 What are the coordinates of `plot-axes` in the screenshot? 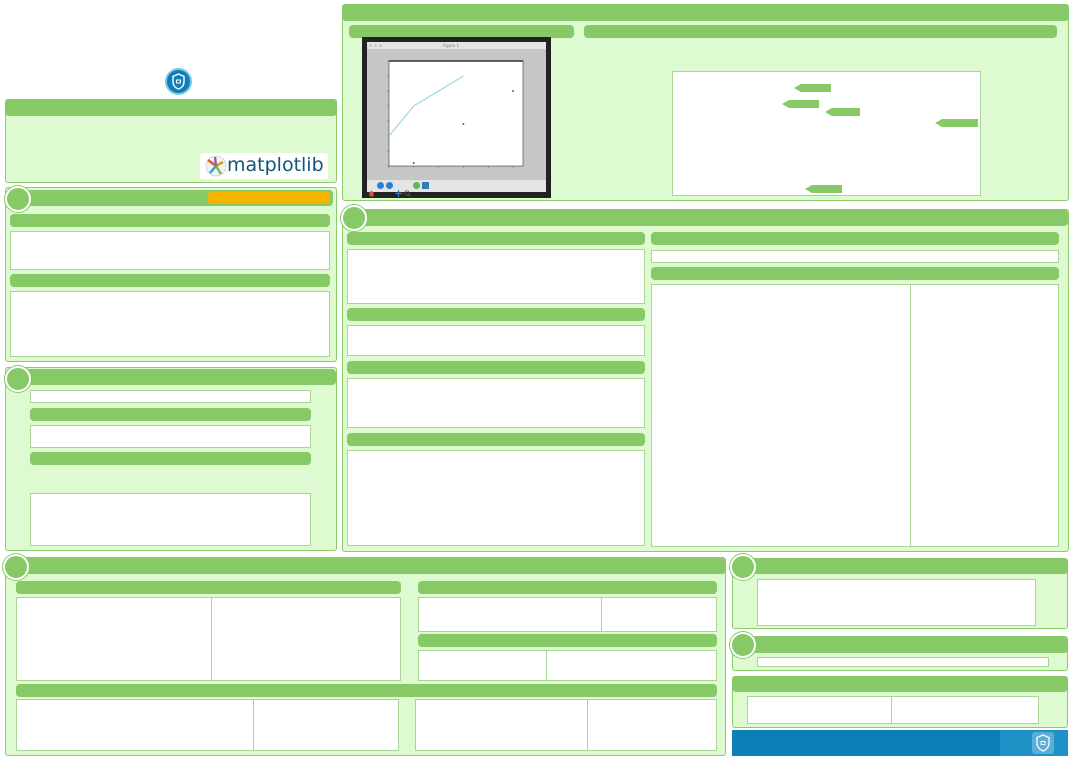 It's located at (456, 113).